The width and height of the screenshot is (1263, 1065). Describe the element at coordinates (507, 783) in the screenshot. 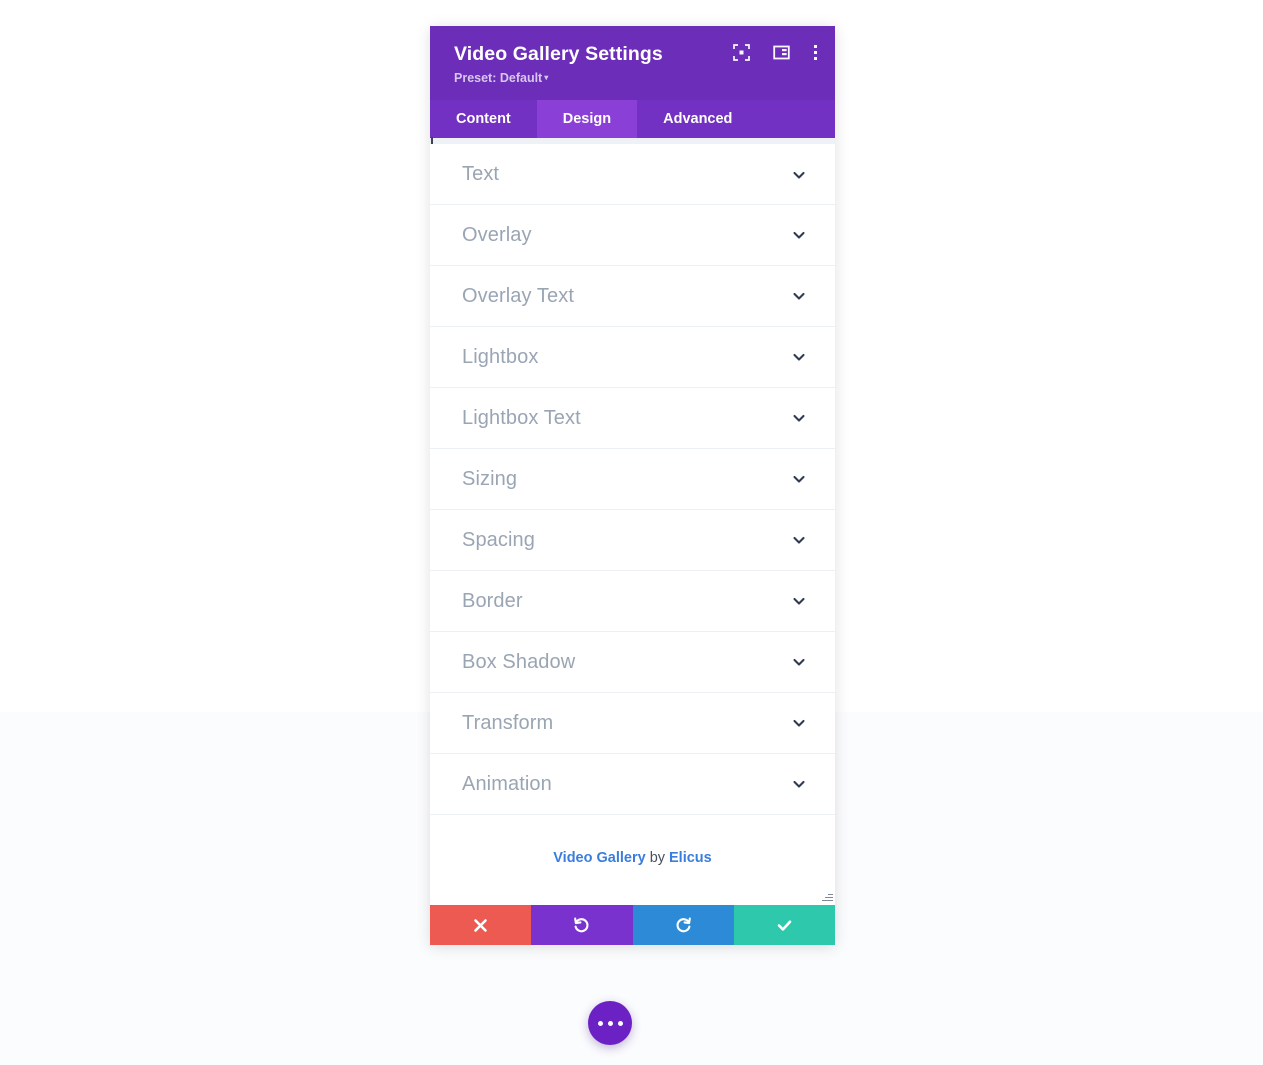

I see `section-label: Animation` at that location.